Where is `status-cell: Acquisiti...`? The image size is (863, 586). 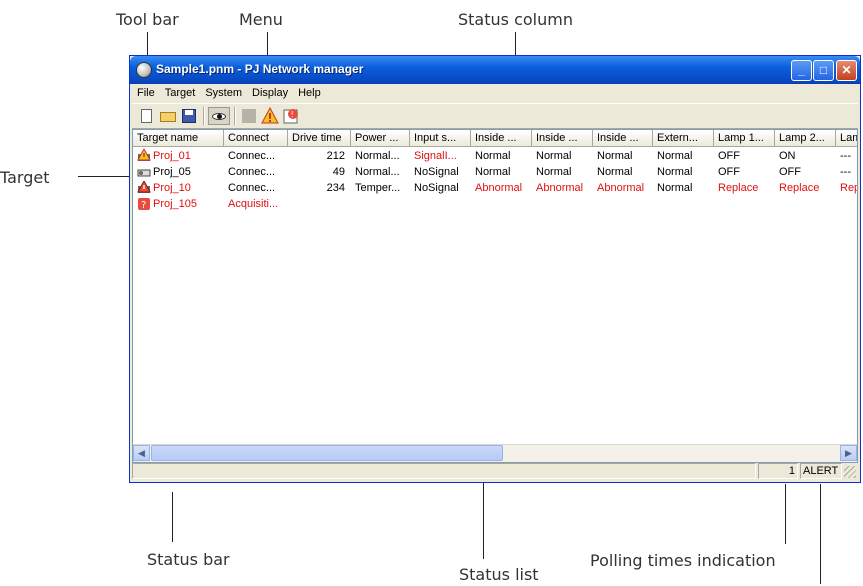 status-cell: Acquisiti... is located at coordinates (253, 204).